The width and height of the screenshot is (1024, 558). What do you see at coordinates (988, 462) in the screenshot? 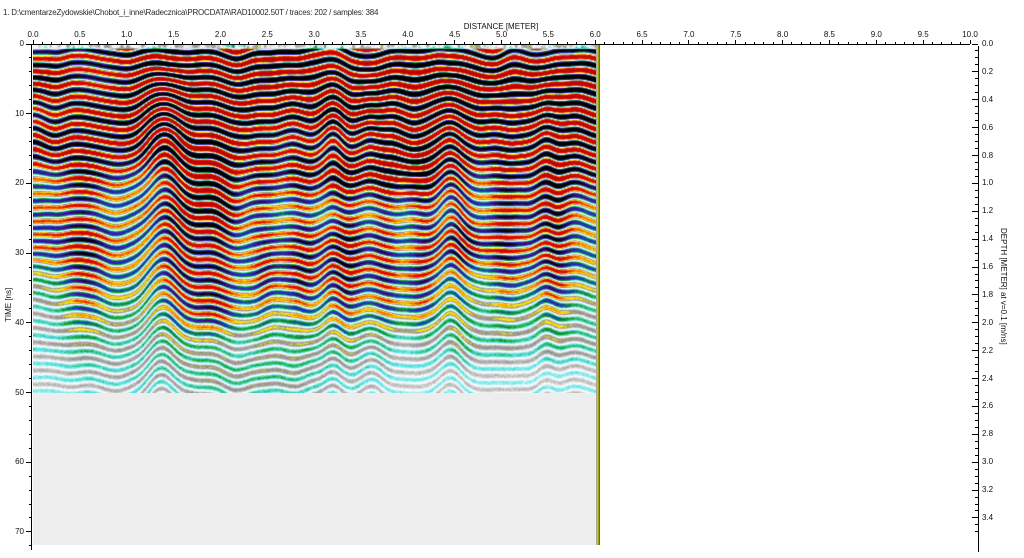
I see `depth-tick-label: 3.0` at bounding box center [988, 462].